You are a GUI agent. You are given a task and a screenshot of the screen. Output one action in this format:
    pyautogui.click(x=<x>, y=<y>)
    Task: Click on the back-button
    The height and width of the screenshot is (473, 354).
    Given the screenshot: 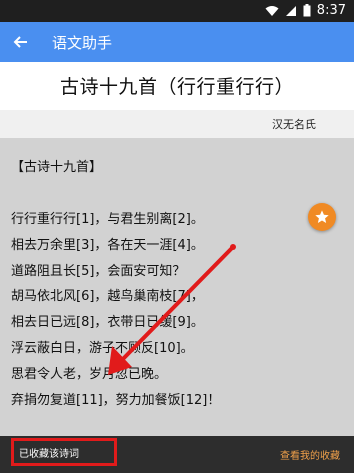 What is the action you would take?
    pyautogui.click(x=20, y=42)
    